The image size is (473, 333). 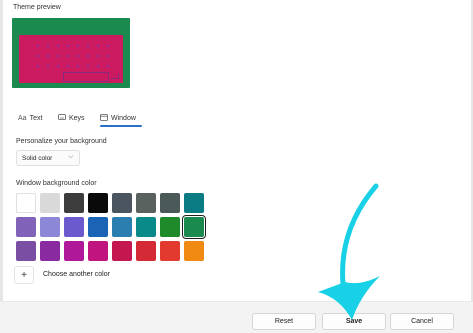 I want to click on resize-corner-preview, so click(x=115, y=76).